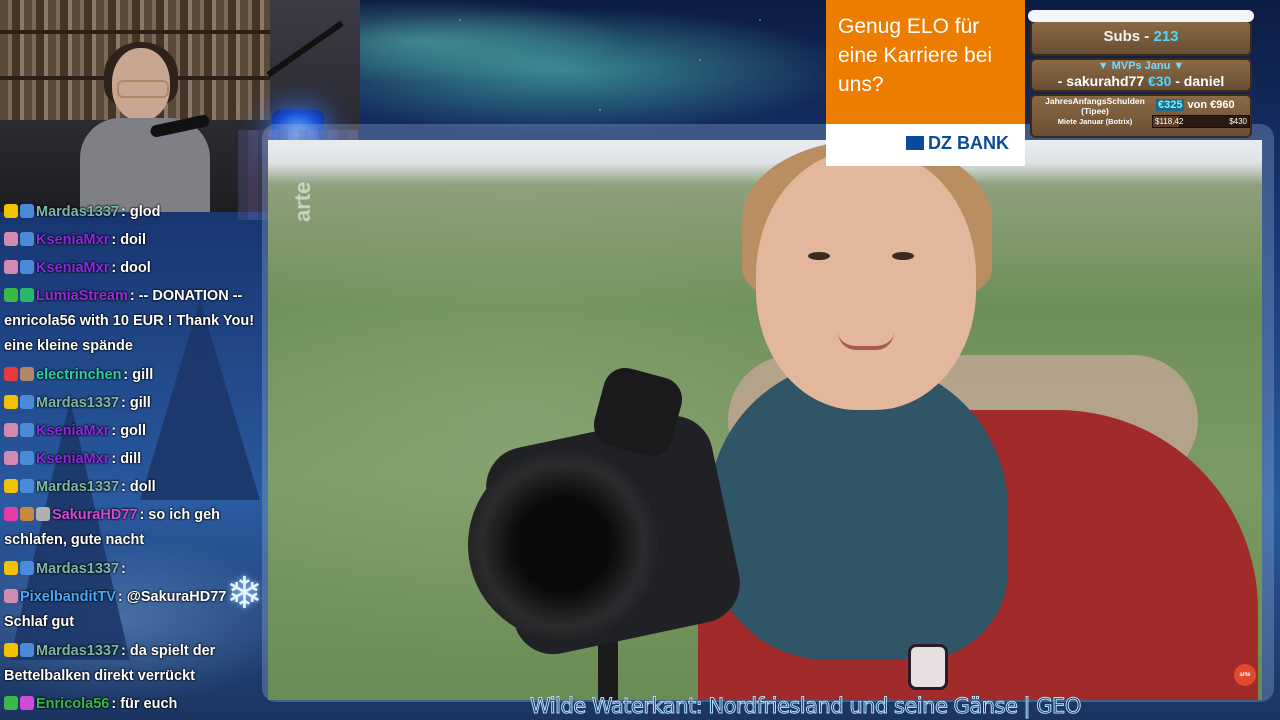 The width and height of the screenshot is (1280, 720). Describe the element at coordinates (1209, 105) in the screenshot. I see `debt-rest: von €960` at that location.